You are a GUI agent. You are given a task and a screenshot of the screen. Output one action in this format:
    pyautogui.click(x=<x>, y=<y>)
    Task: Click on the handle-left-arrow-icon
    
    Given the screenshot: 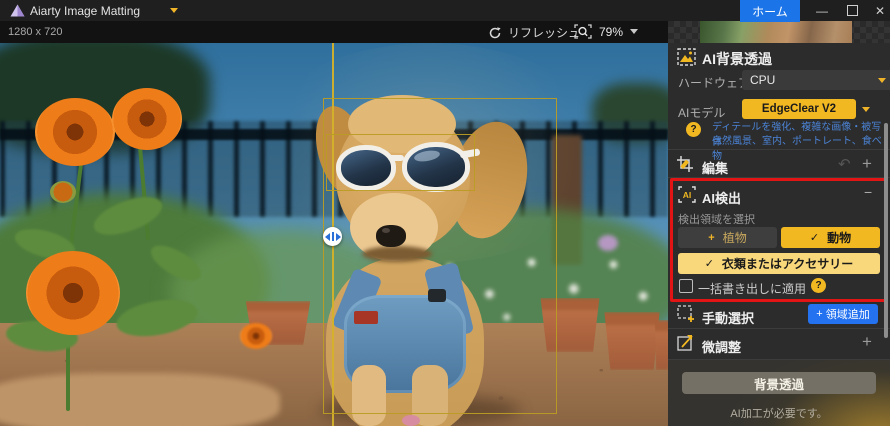 What is the action you would take?
    pyautogui.click(x=327, y=236)
    